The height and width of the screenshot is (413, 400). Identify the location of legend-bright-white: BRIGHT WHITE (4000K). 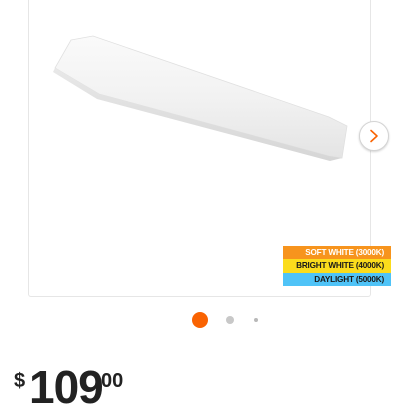
(337, 266).